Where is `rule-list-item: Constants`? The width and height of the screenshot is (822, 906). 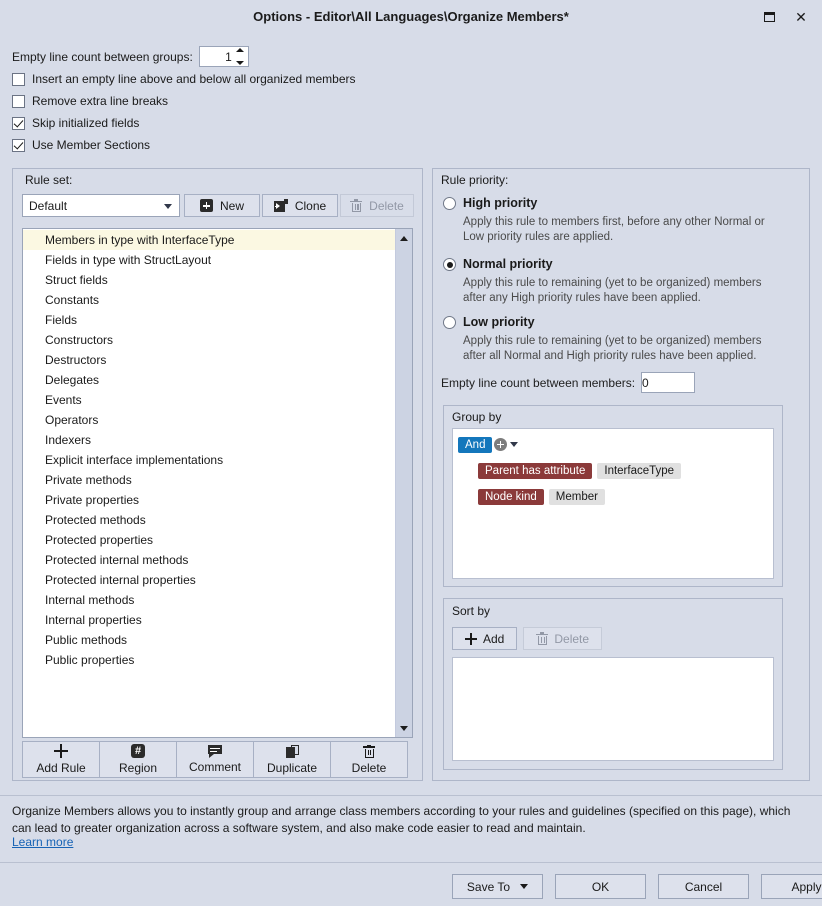
rule-list-item: Constants is located at coordinates (209, 300).